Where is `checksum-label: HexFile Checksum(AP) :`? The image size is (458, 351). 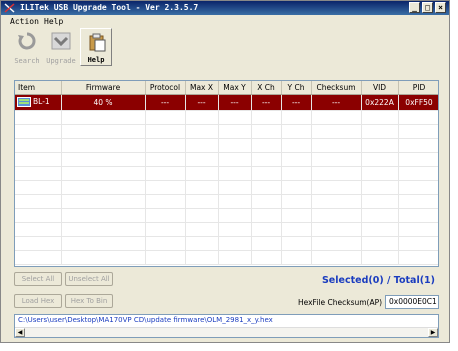
checksum-label: HexFile Checksum(AP) : is located at coordinates (342, 302).